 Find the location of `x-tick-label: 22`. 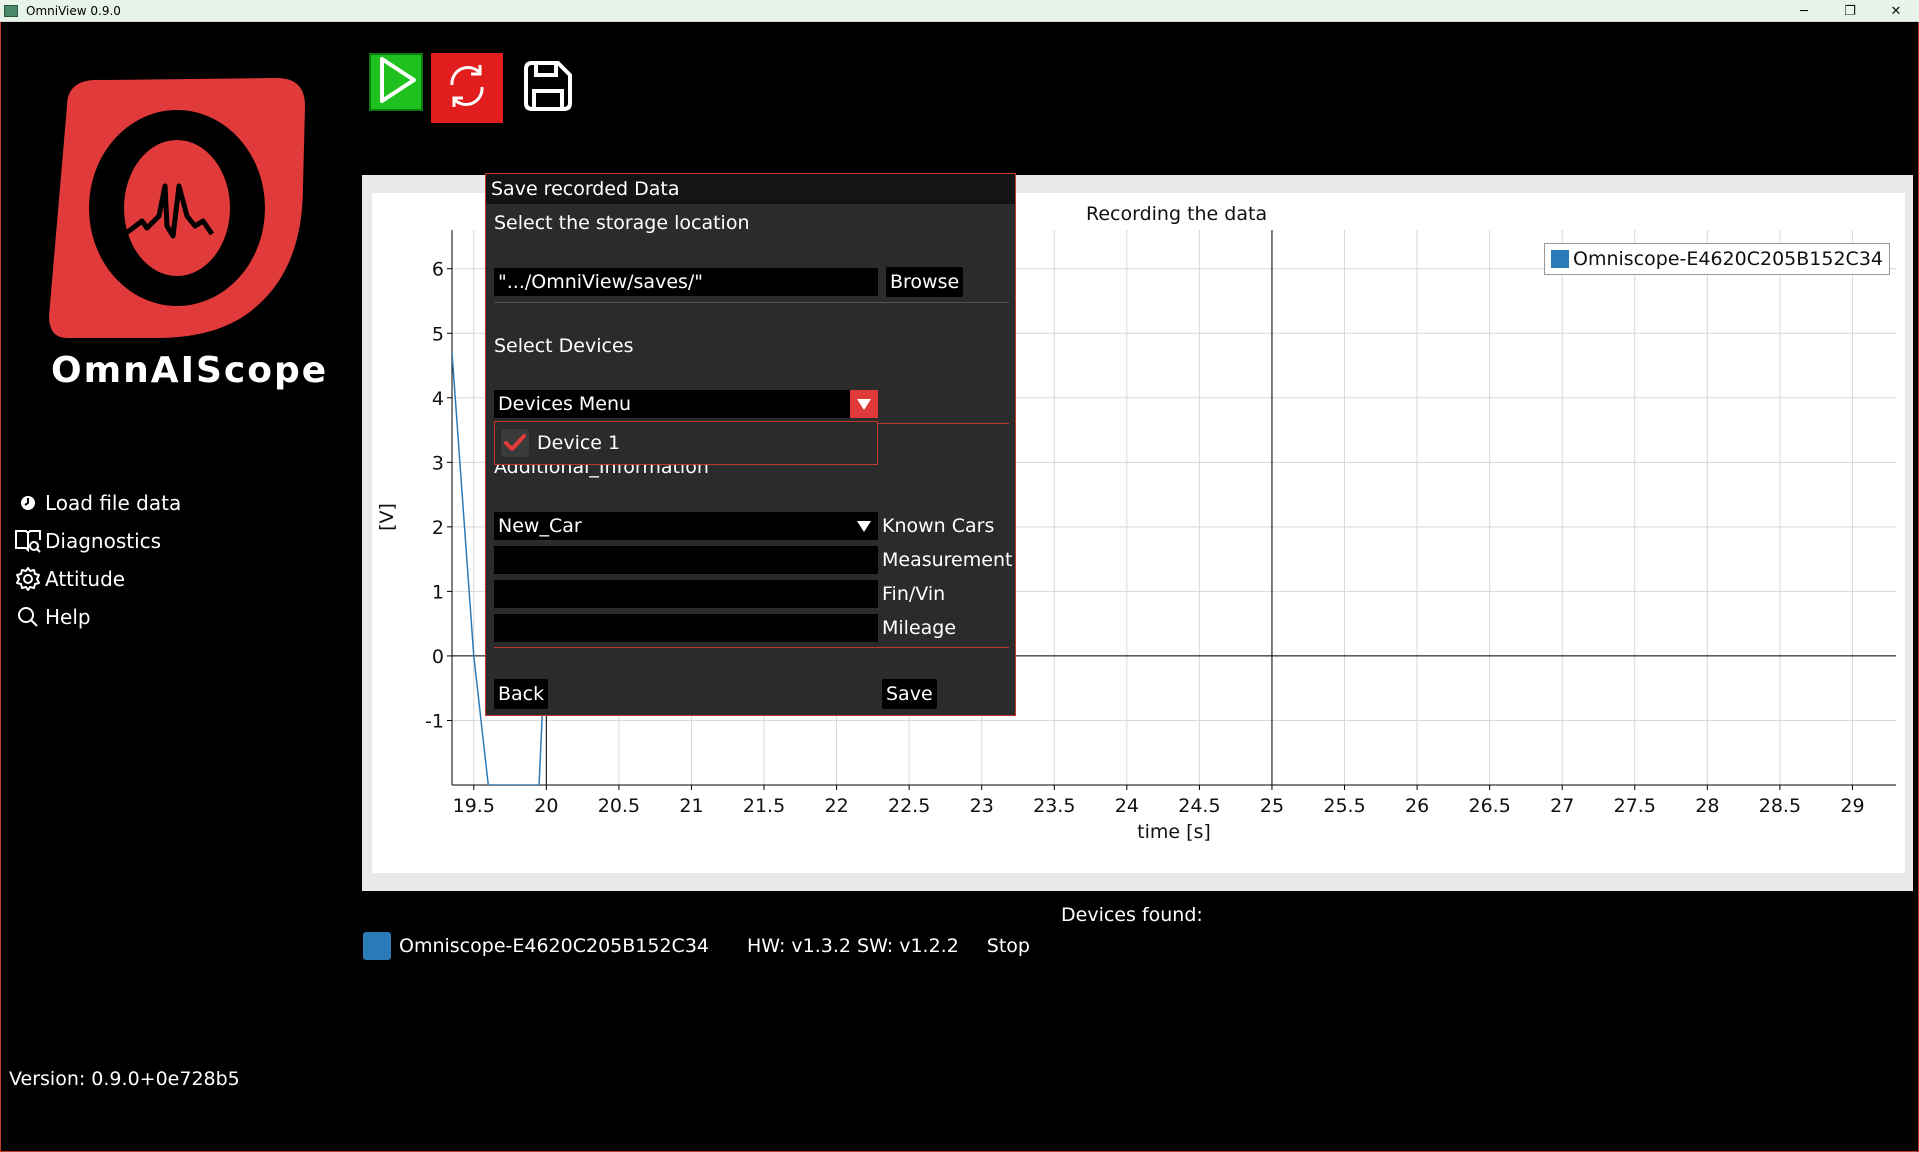

x-tick-label: 22 is located at coordinates (836, 806).